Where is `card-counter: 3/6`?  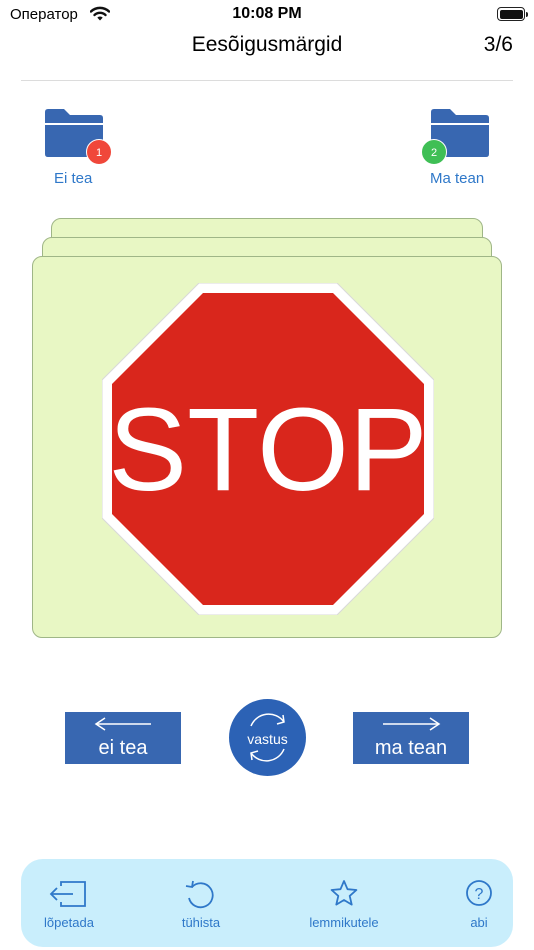 card-counter: 3/6 is located at coordinates (498, 44).